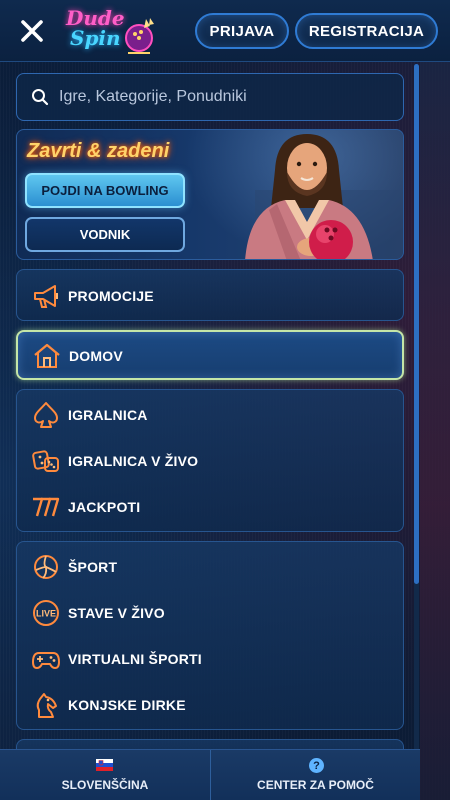  What do you see at coordinates (242, 31) in the screenshot?
I see `login-button: PRIJAVA` at bounding box center [242, 31].